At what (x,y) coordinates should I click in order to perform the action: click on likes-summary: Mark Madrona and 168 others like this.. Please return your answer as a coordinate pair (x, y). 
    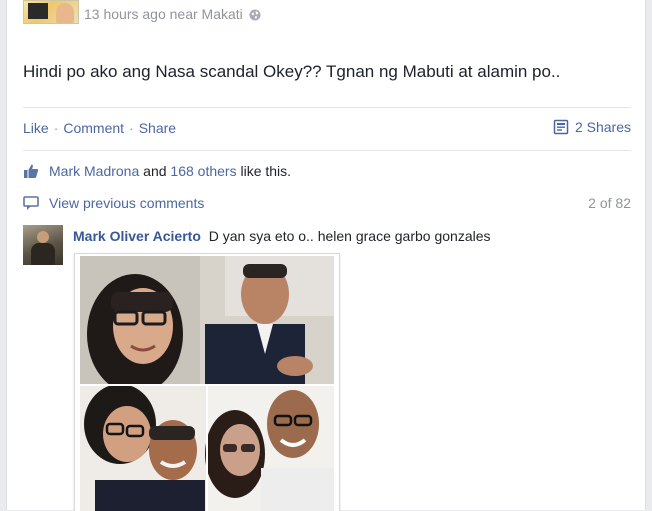
    Looking at the image, I should click on (157, 171).